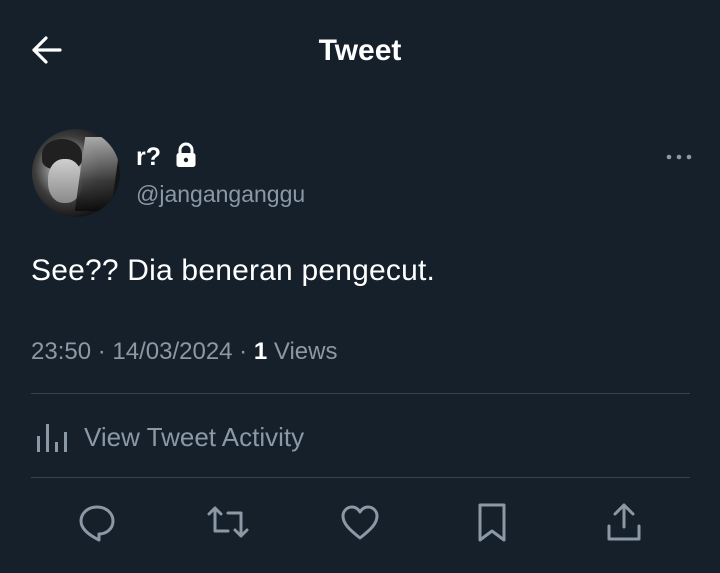 The image size is (720, 573). What do you see at coordinates (492, 522) in the screenshot?
I see `bookmark-icon` at bounding box center [492, 522].